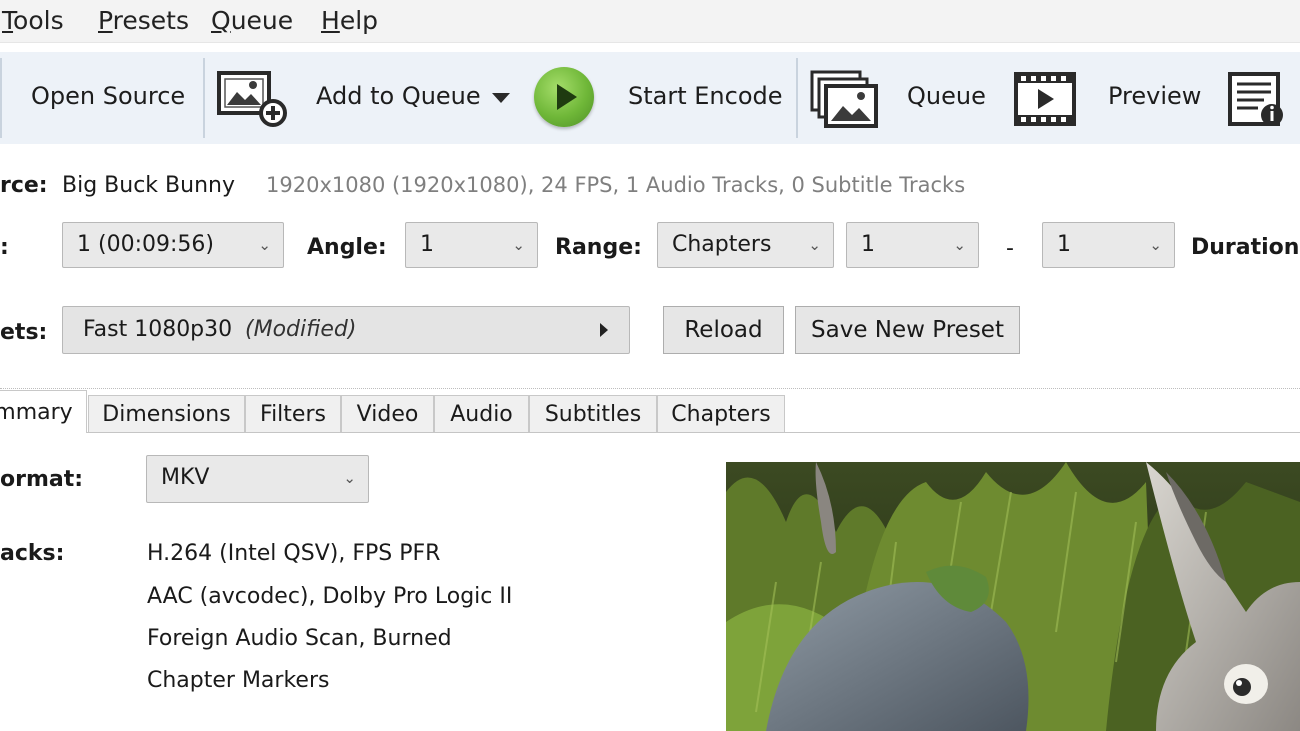 The height and width of the screenshot is (731, 1300). I want to click on menu-tools: Tools, so click(33, 20).